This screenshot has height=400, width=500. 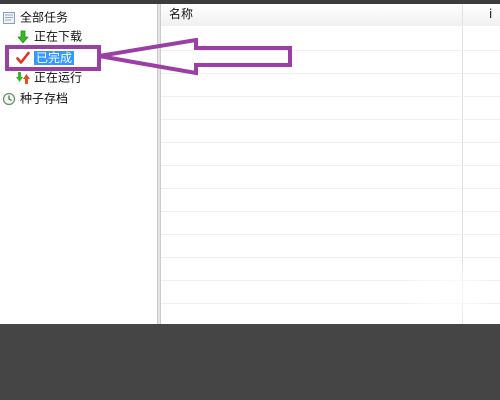 I want to click on column-header-name: 名称, so click(x=181, y=14).